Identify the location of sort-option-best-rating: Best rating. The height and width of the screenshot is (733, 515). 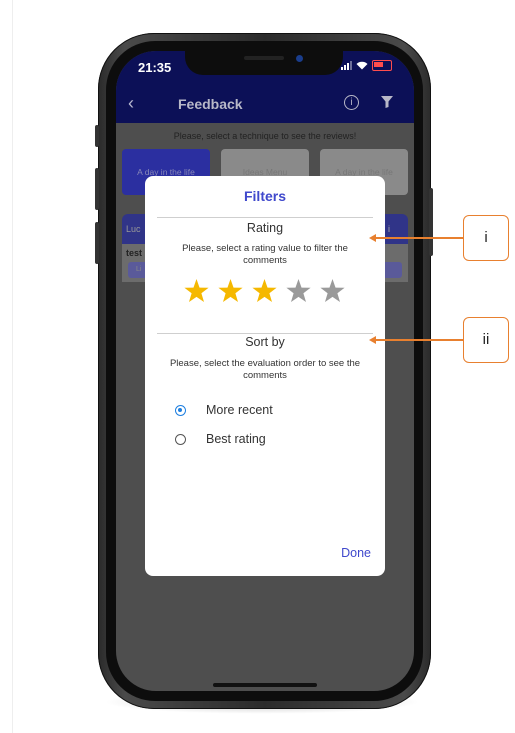
(220, 439).